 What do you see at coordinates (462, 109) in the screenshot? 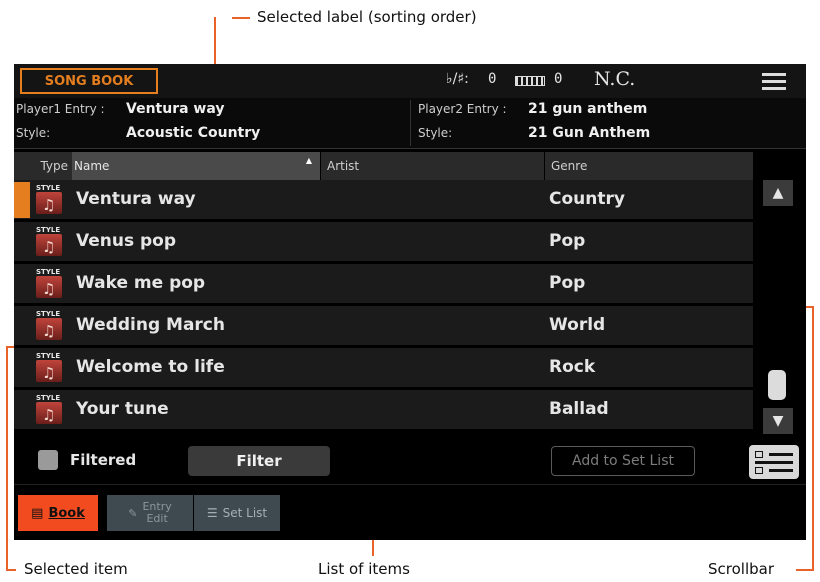
I see `player2-entry-label: Player2 Entry :` at bounding box center [462, 109].